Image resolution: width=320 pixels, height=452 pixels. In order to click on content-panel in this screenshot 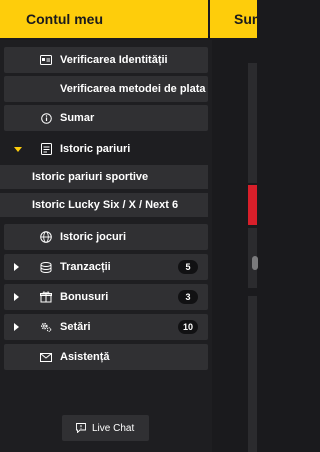, I will do `click(235, 246)`.